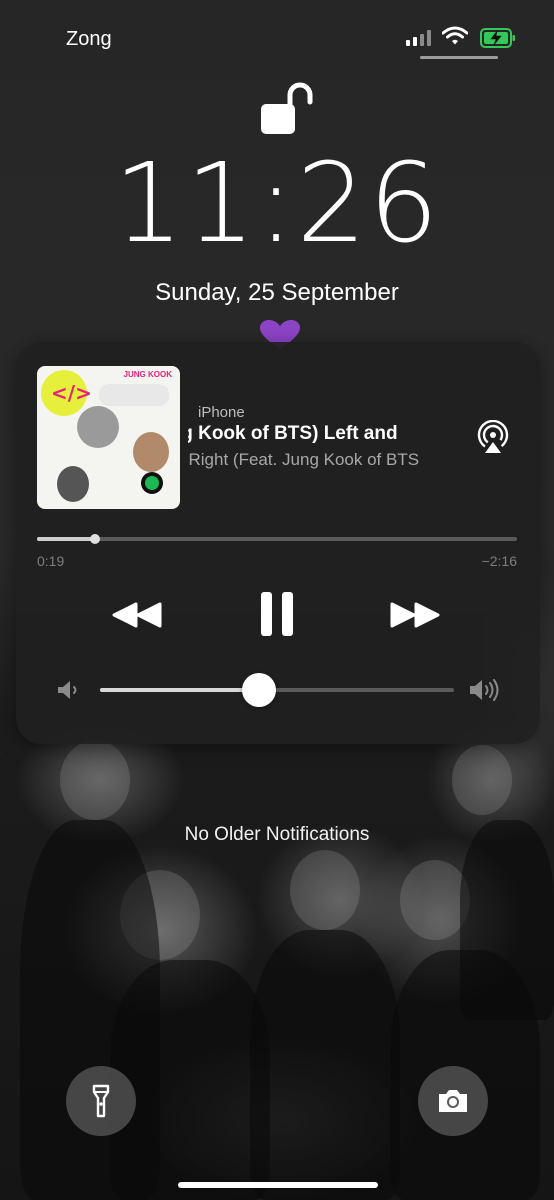  What do you see at coordinates (277, 539) in the screenshot?
I see `playback-scrubber` at bounding box center [277, 539].